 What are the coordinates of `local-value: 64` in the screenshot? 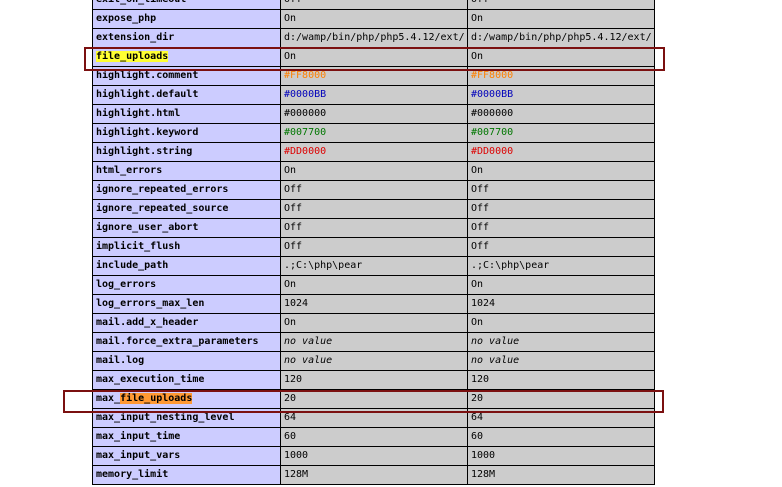 It's located at (374, 418).